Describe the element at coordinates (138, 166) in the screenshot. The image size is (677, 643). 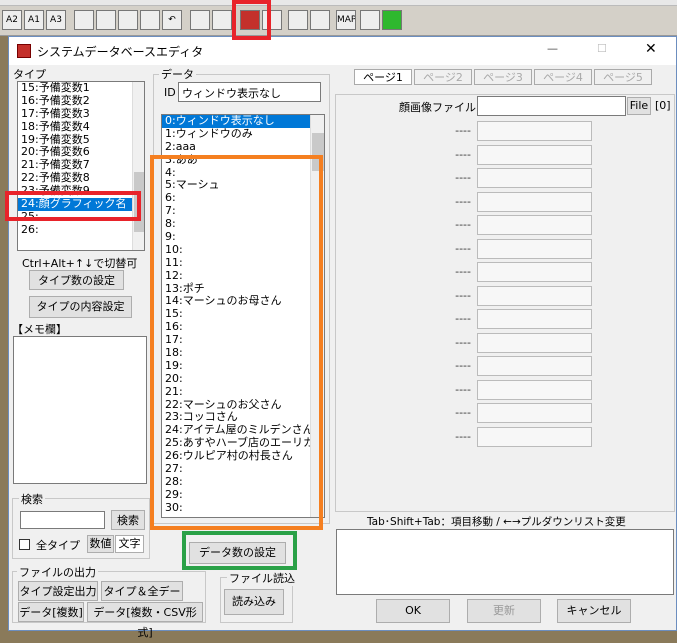
I see `type-list-scrollbar` at that location.